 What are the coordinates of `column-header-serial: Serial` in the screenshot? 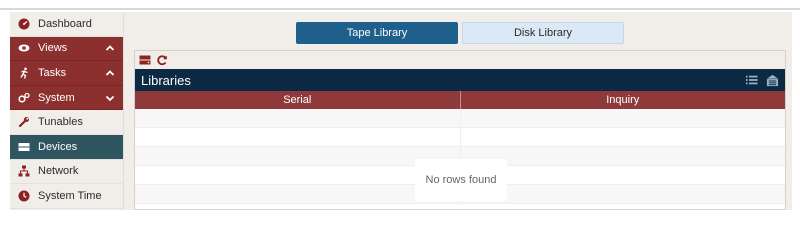 It's located at (298, 100).